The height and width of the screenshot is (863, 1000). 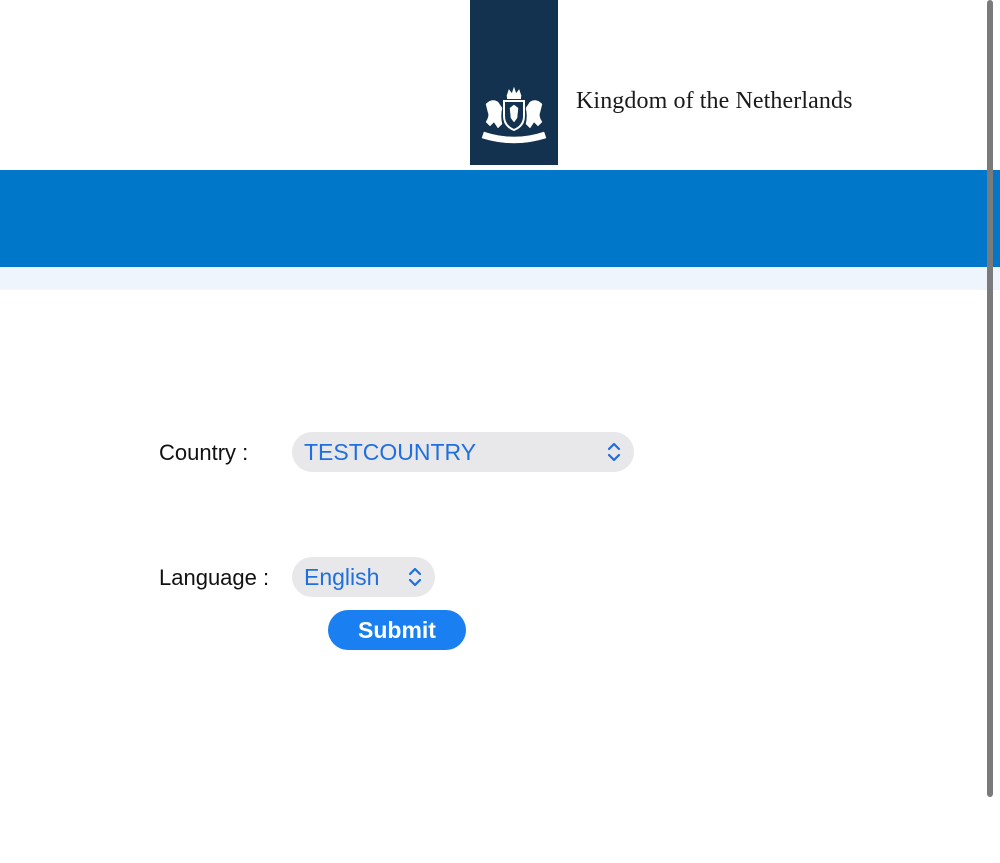 What do you see at coordinates (514, 115) in the screenshot?
I see `royal-coat-of-arms-icon` at bounding box center [514, 115].